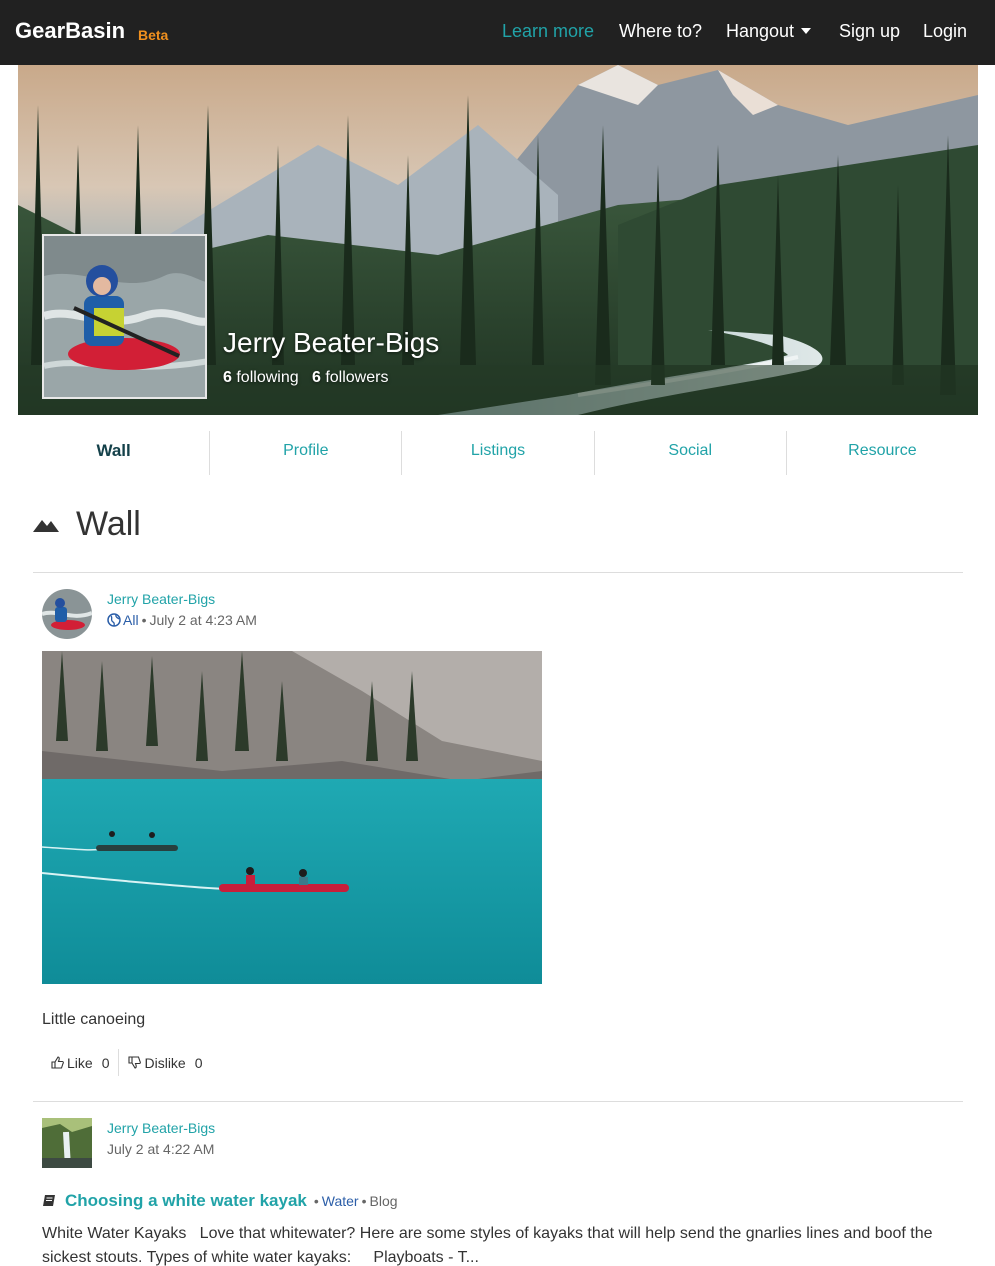 The image size is (995, 1266). I want to click on thumbs-up-icon, so click(57, 1062).